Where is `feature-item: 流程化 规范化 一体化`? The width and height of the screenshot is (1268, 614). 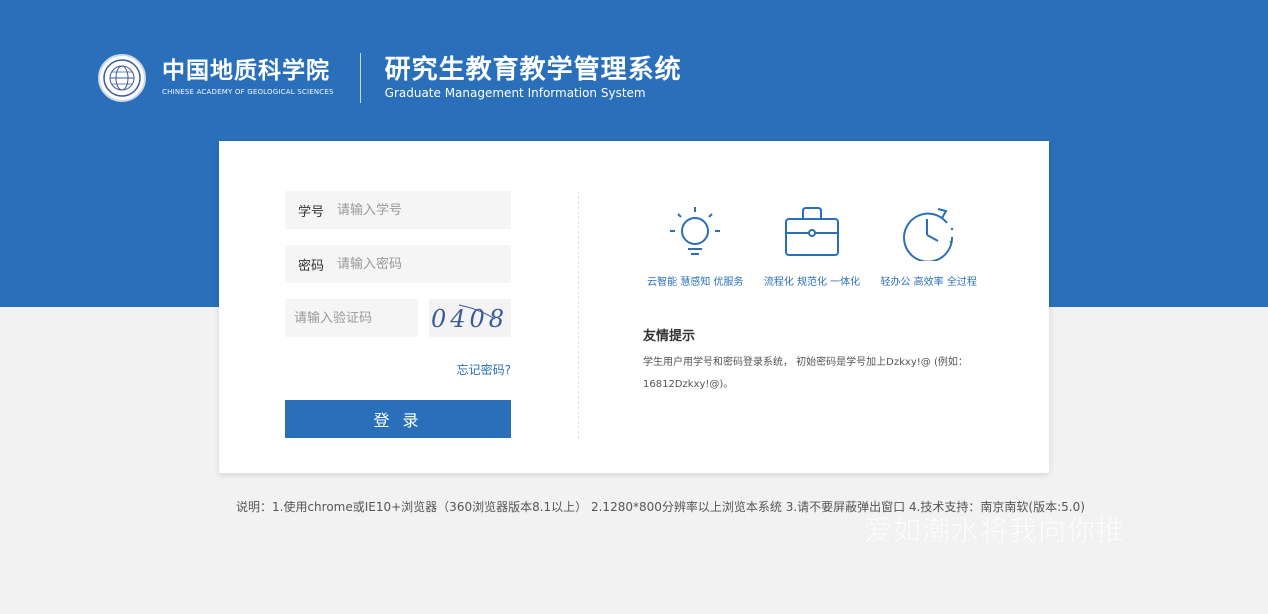 feature-item: 流程化 规范化 一体化 is located at coordinates (812, 245).